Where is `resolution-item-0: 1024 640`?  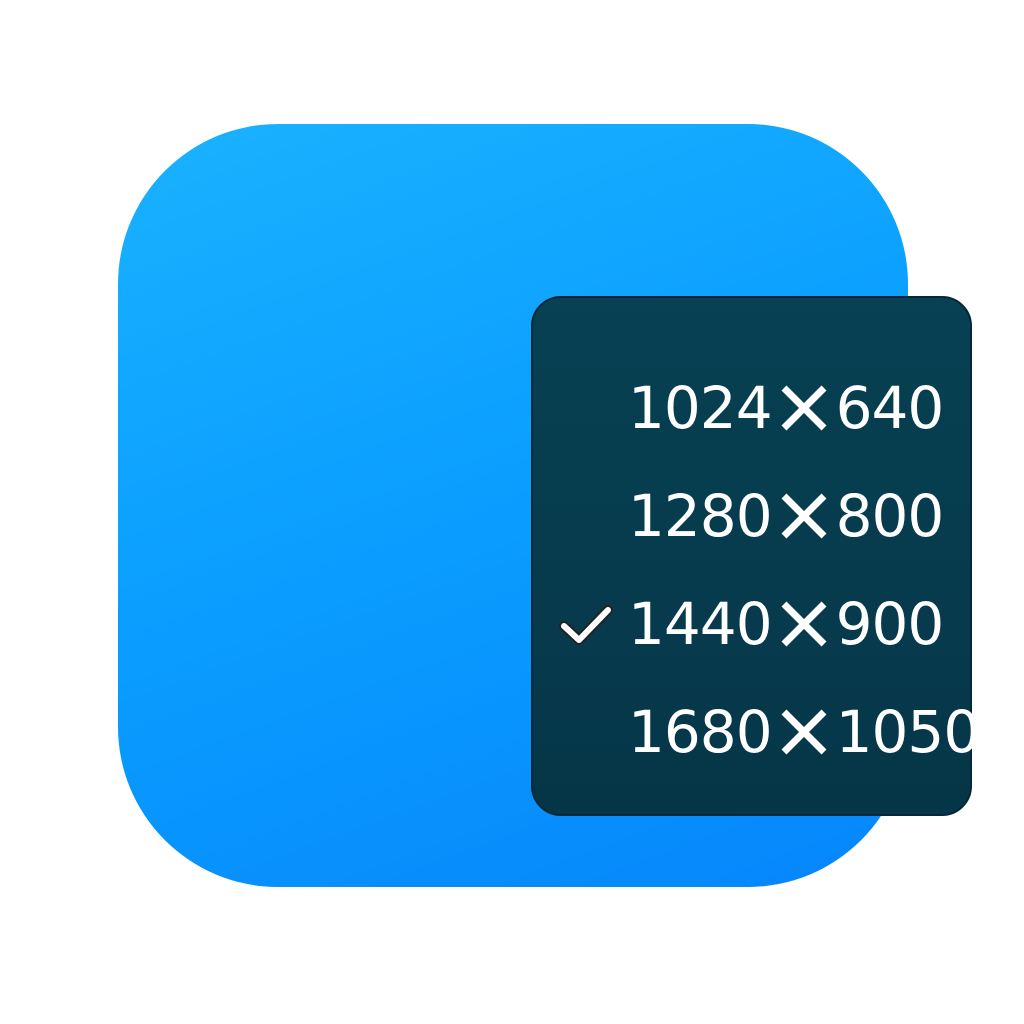 resolution-item-0: 1024 640 is located at coordinates (786, 408).